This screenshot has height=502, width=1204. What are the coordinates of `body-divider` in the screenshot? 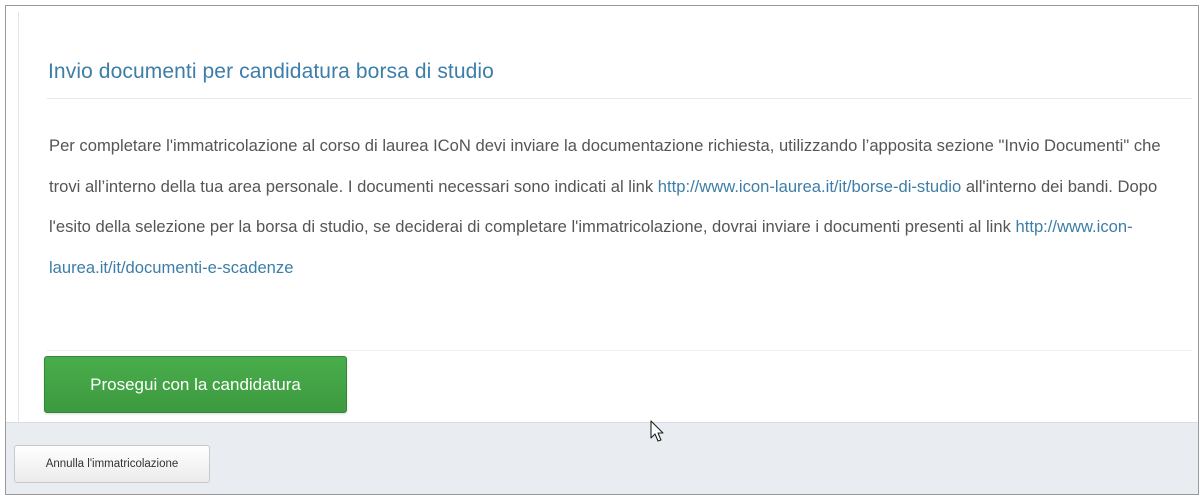 It's located at (619, 350).